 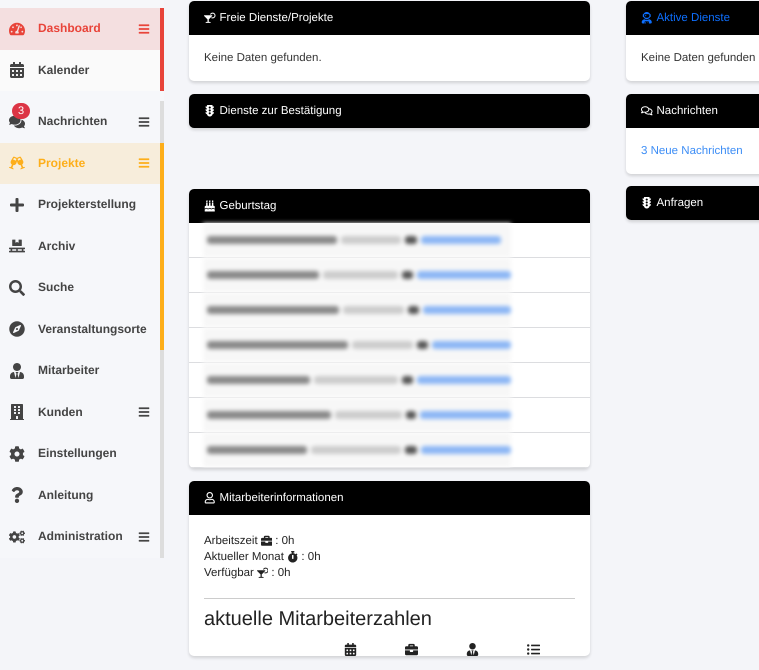 What do you see at coordinates (281, 111) in the screenshot?
I see `card-title: Dienste zur Bestätigung` at bounding box center [281, 111].